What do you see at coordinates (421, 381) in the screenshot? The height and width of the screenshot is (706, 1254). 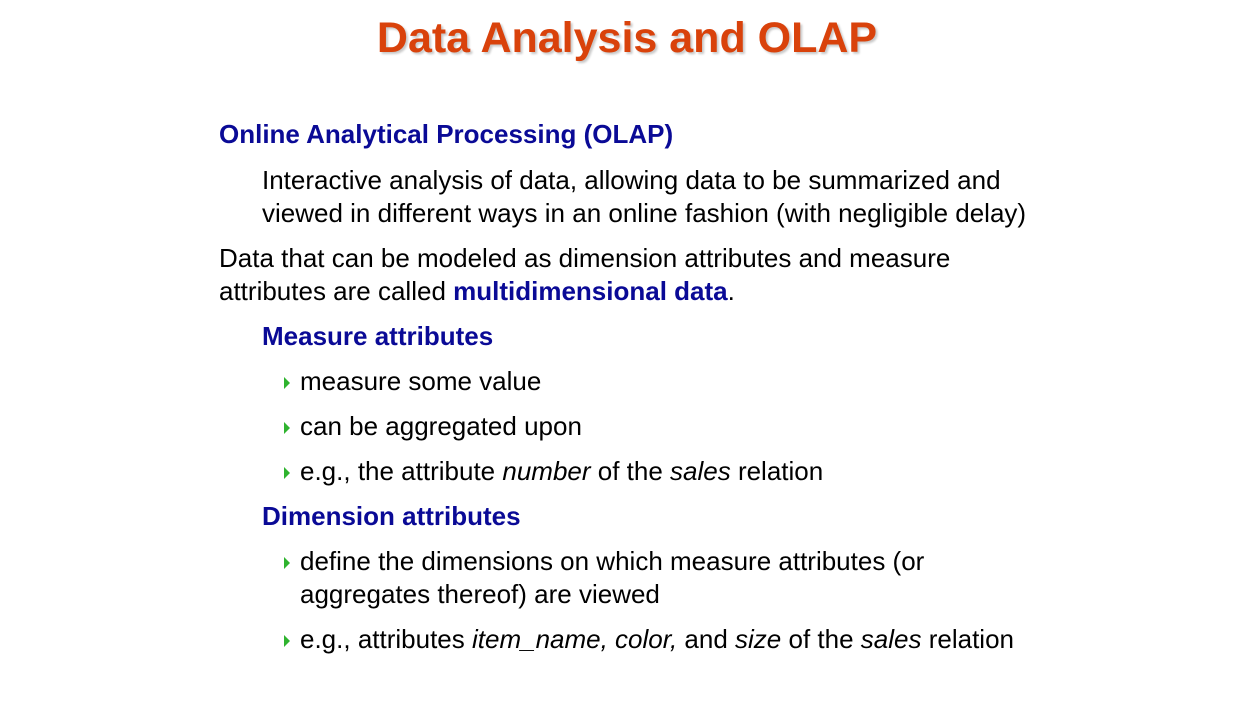 I see `measure-bullet-1-text: measure some value` at bounding box center [421, 381].